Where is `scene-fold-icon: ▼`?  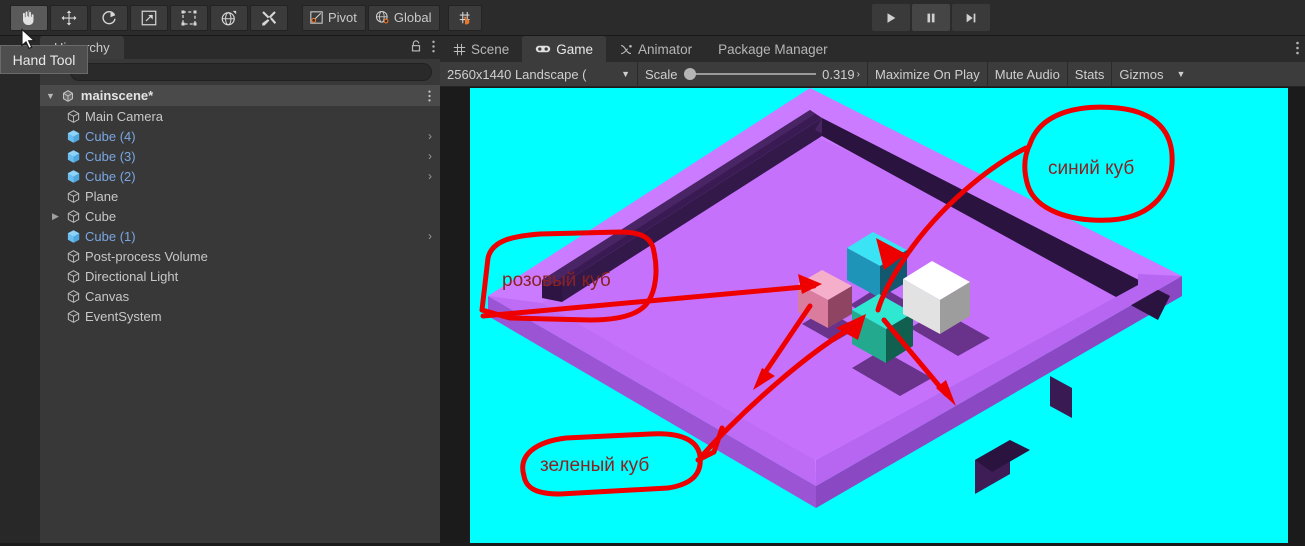 scene-fold-icon: ▼ is located at coordinates (50, 96).